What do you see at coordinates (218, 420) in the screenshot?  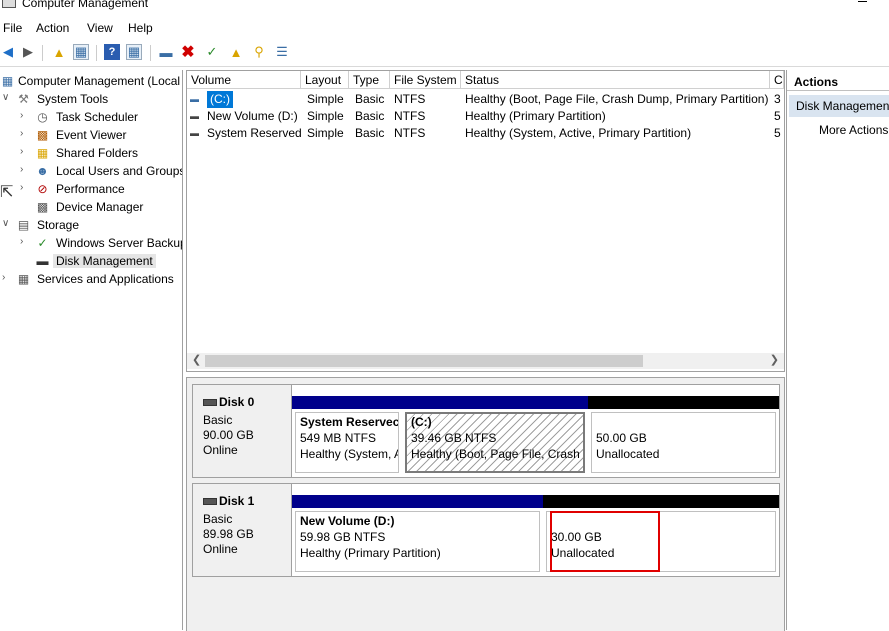 I see `disk-type: Basic` at bounding box center [218, 420].